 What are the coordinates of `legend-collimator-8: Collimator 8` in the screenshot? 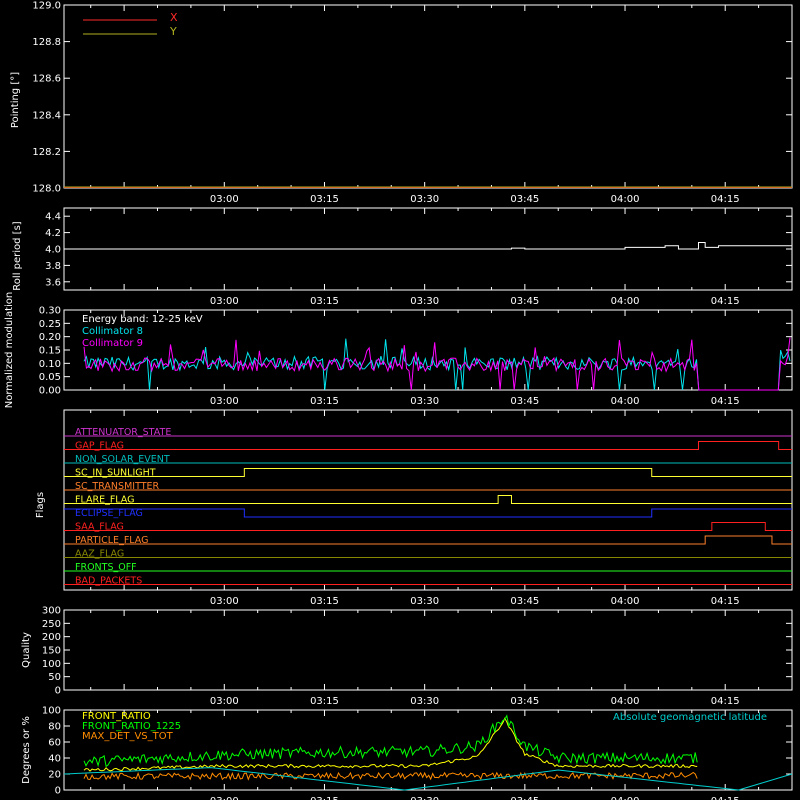 It's located at (112, 331).